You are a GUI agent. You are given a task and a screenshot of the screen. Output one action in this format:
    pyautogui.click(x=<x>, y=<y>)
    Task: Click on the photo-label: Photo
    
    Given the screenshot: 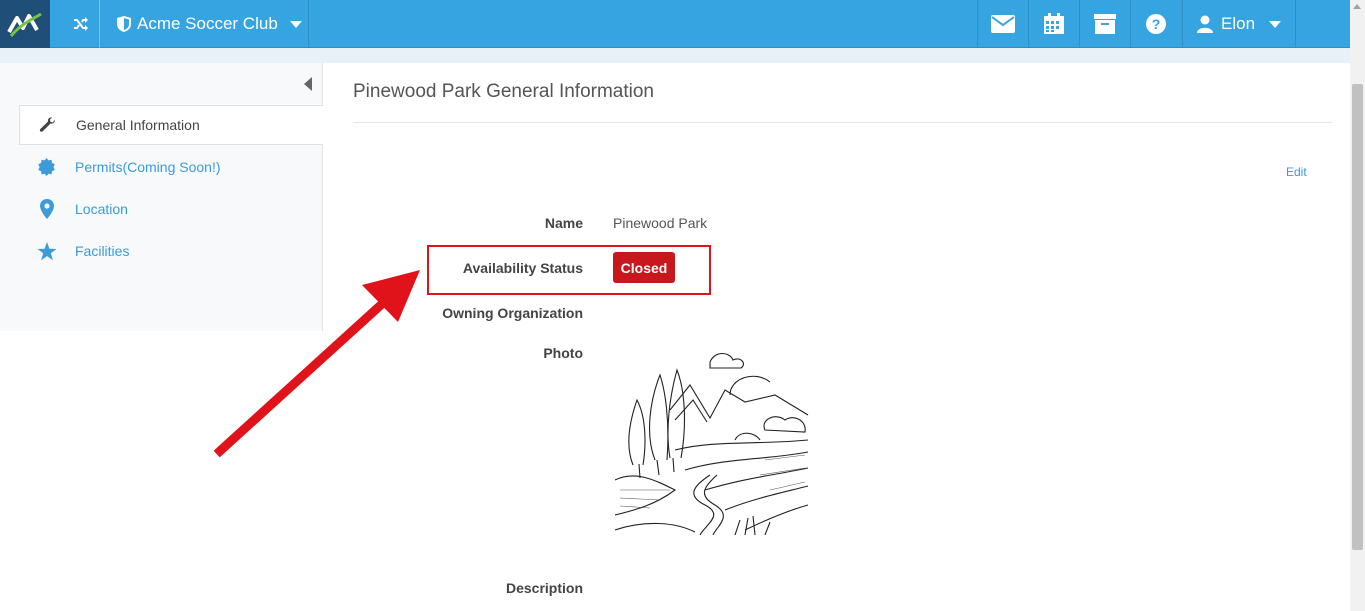 What is the action you would take?
    pyautogui.click(x=563, y=353)
    